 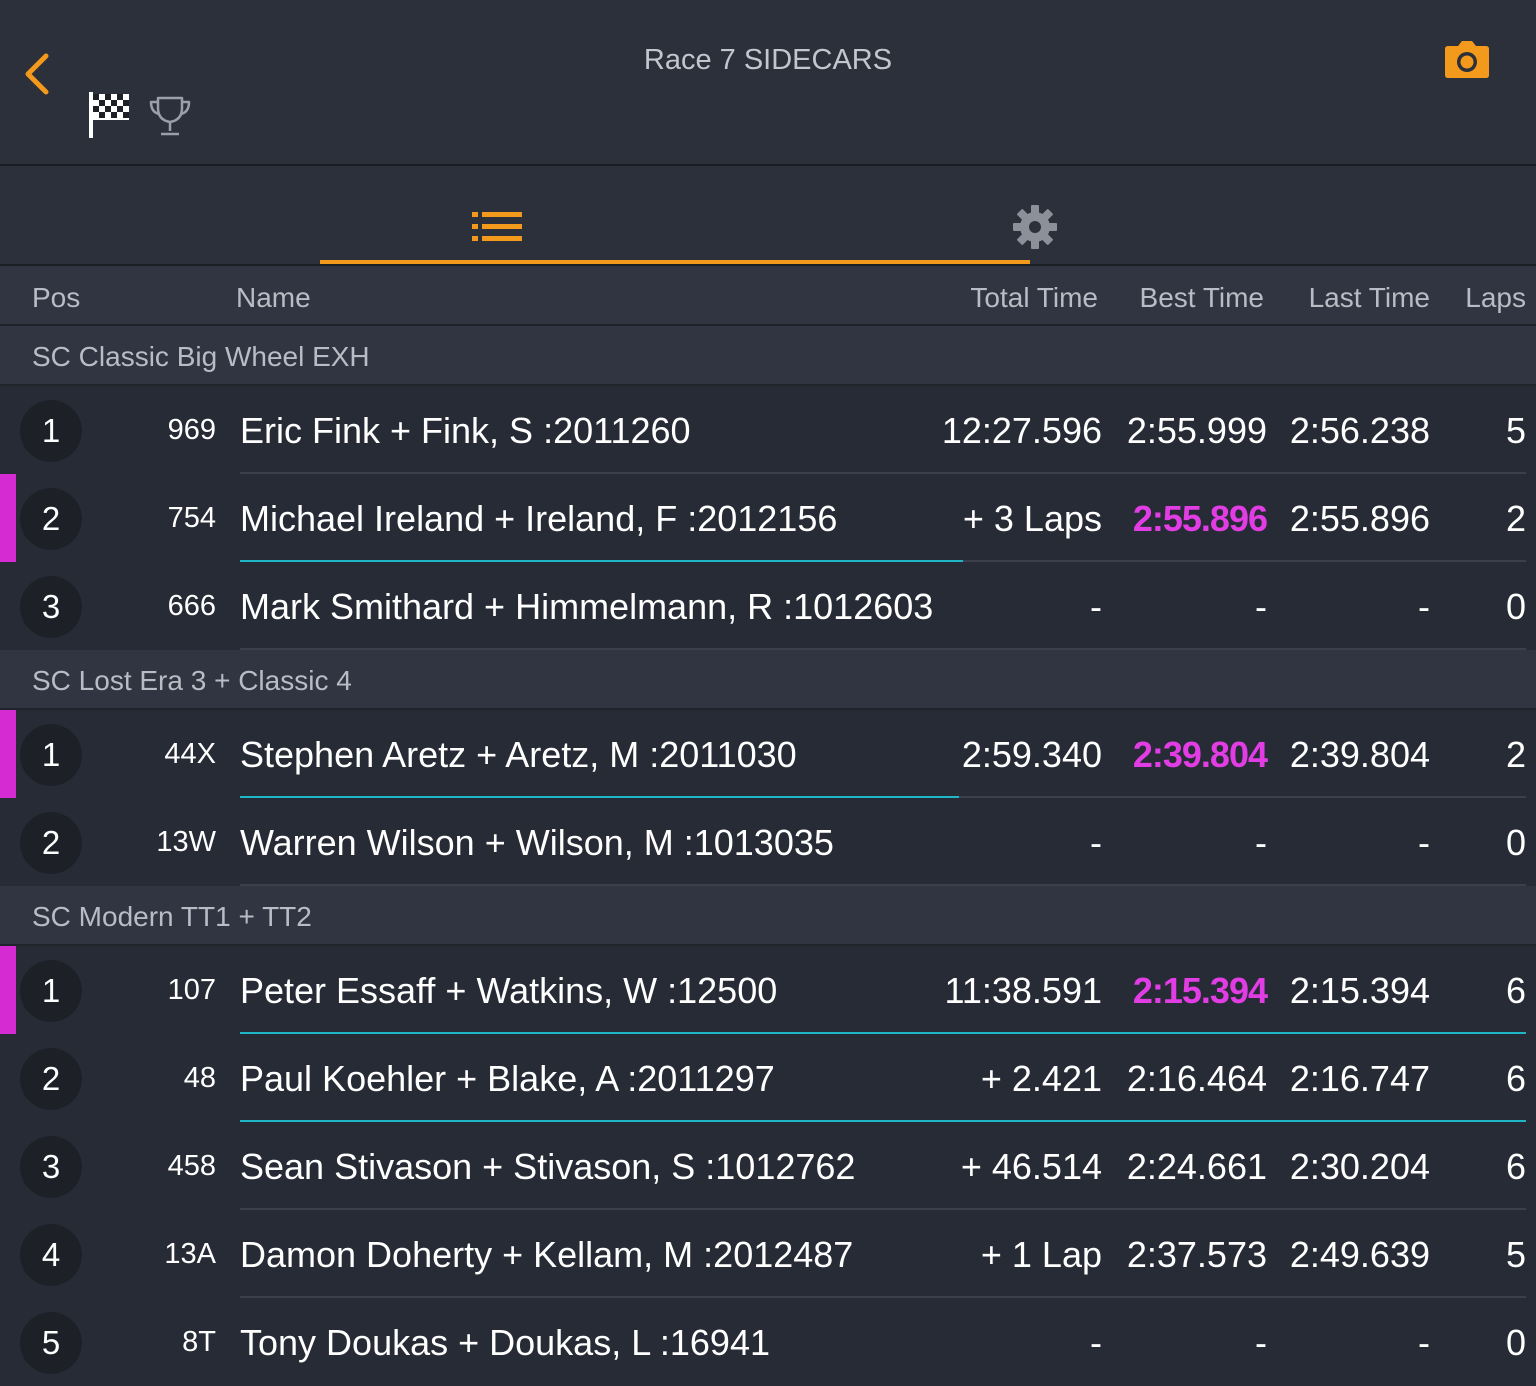 I want to click on race-number: 13A, so click(x=190, y=1254).